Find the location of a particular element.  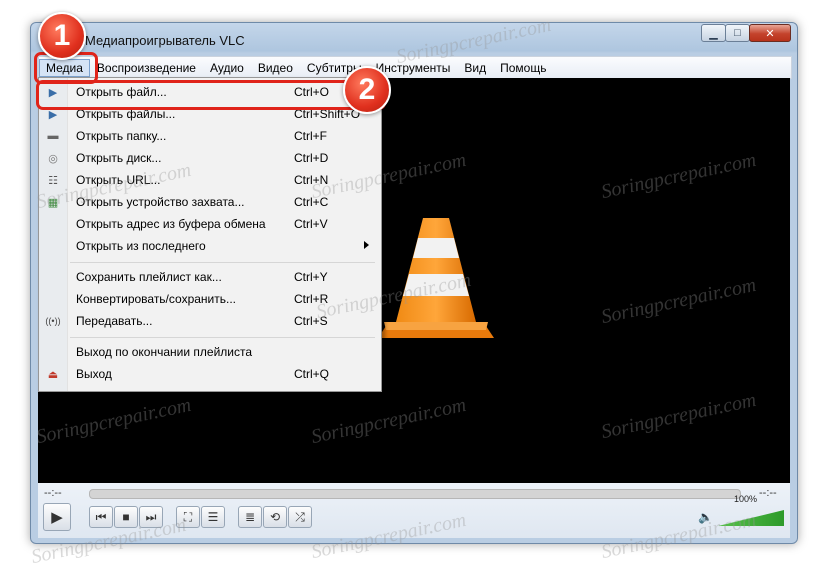

submenu-arrow-icon is located at coordinates (366, 245).